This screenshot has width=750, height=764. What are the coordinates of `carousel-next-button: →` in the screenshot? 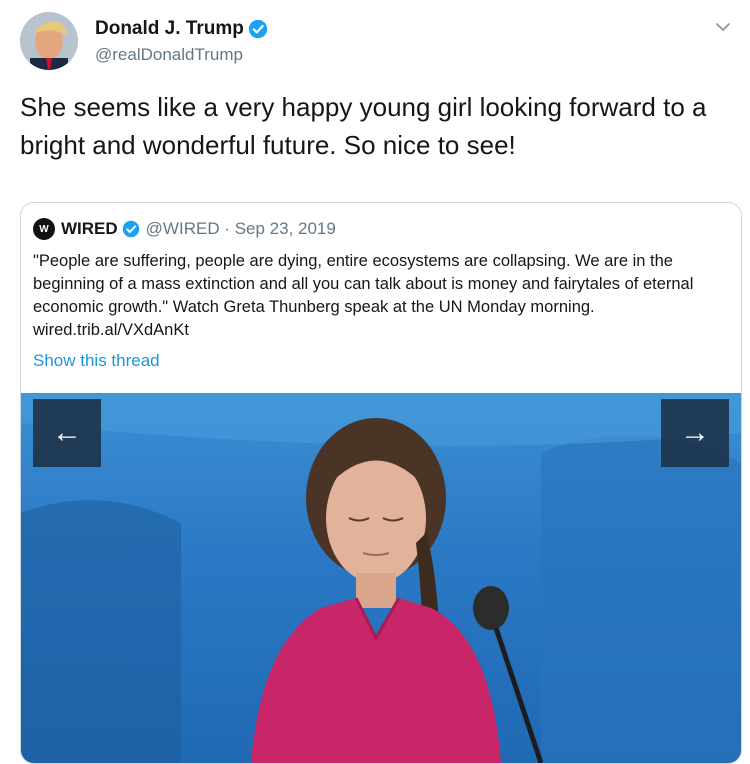 It's located at (695, 433).